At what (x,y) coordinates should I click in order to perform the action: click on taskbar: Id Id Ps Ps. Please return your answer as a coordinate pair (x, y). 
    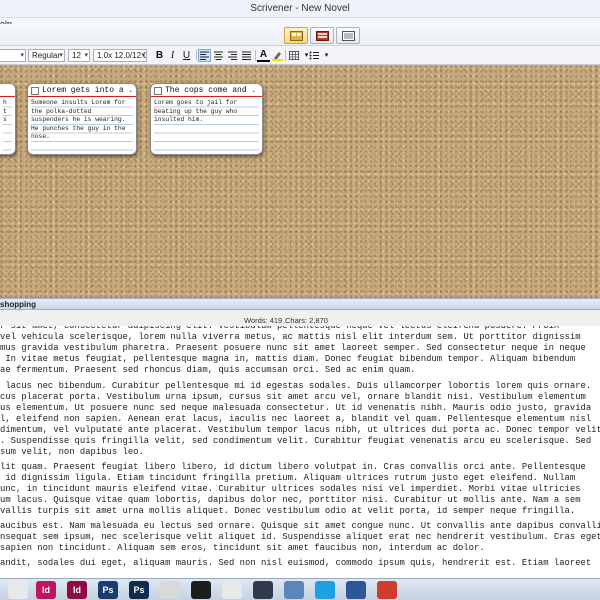
    Looking at the image, I should click on (300, 589).